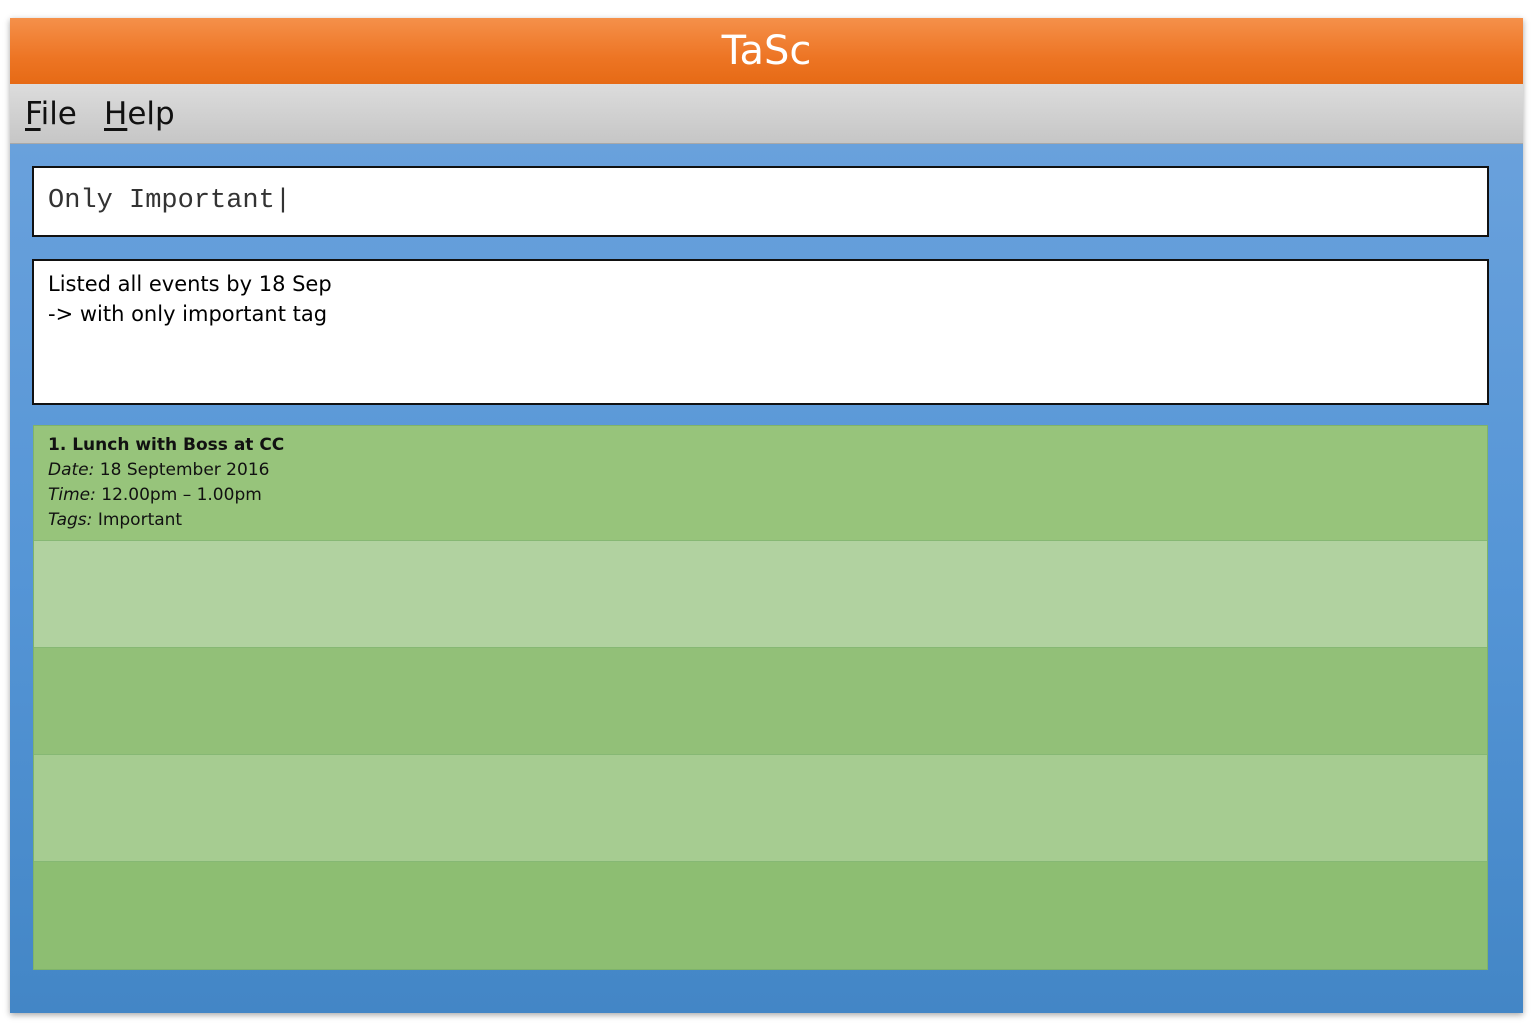 This screenshot has height=1025, width=1533. I want to click on task-tags-value: Important, so click(140, 520).